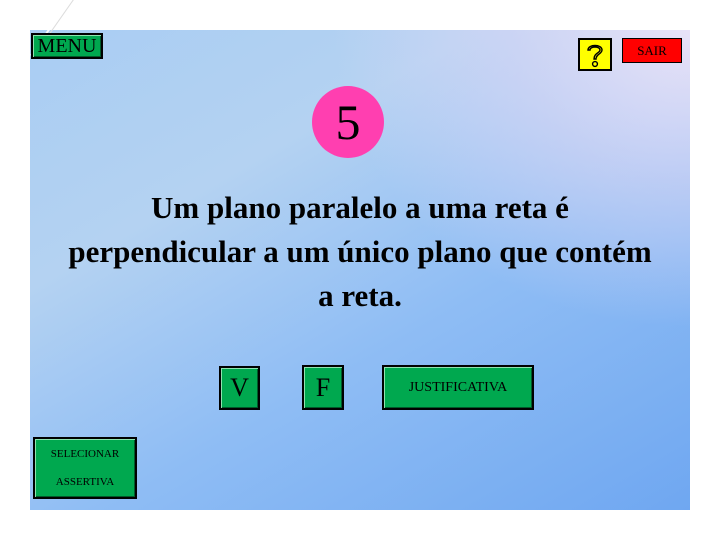 This screenshot has width=720, height=540. Describe the element at coordinates (652, 50) in the screenshot. I see `exit-button: SAIR` at that location.